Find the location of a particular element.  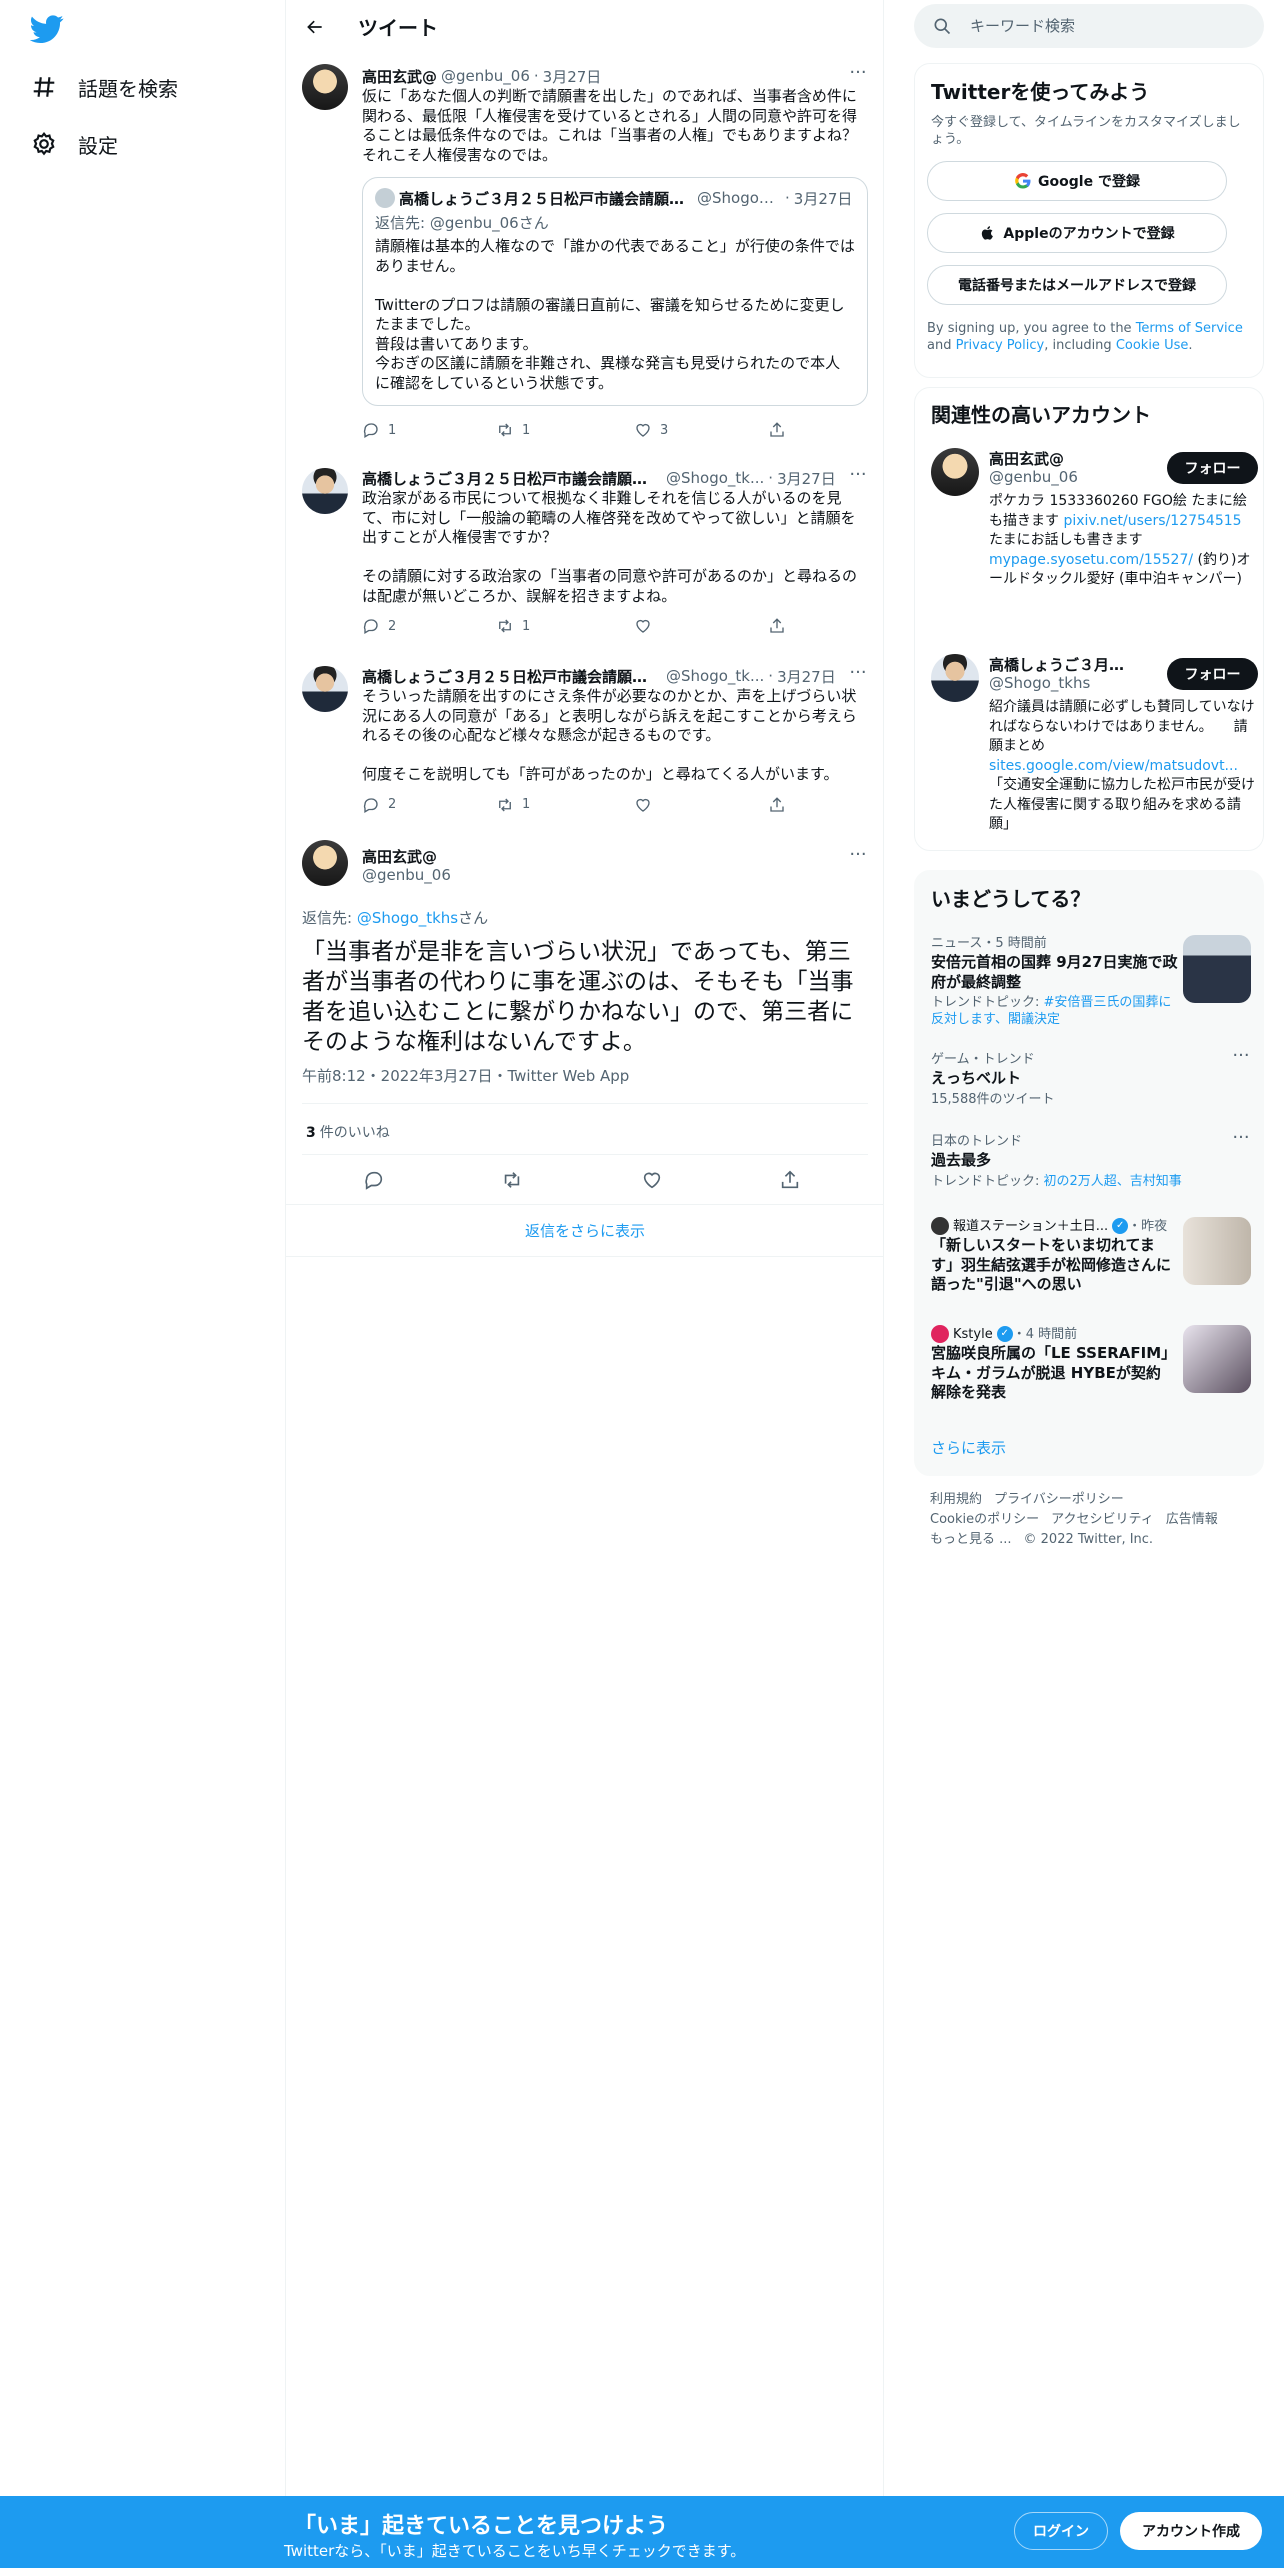

back-arrow-icon is located at coordinates (315, 27).